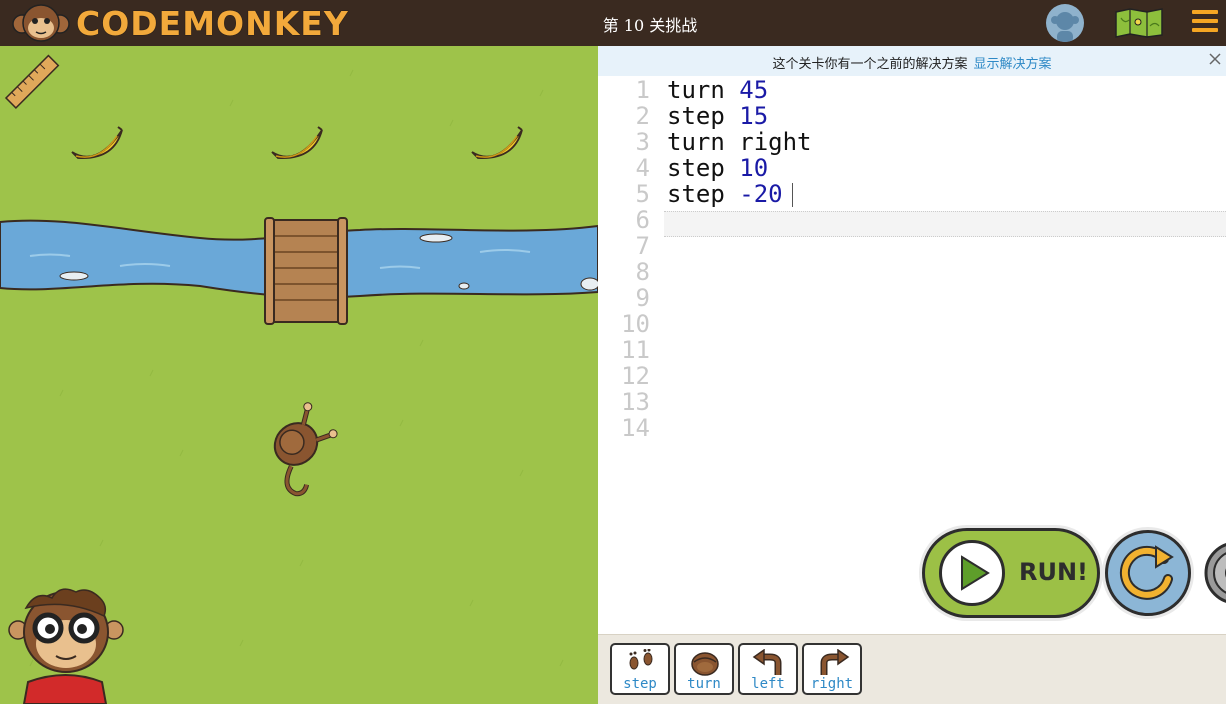  What do you see at coordinates (912, 669) in the screenshot?
I see `command-toolbar: step turn left right` at bounding box center [912, 669].